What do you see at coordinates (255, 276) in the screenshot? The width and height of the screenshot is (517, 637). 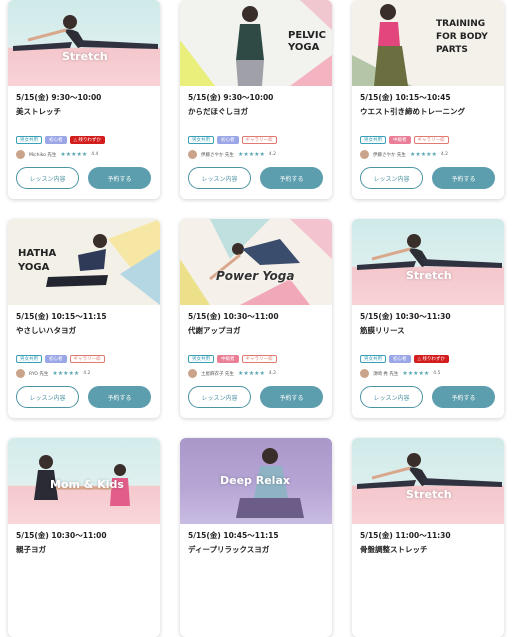 I see `thumbnail-title: Power Yoga` at bounding box center [255, 276].